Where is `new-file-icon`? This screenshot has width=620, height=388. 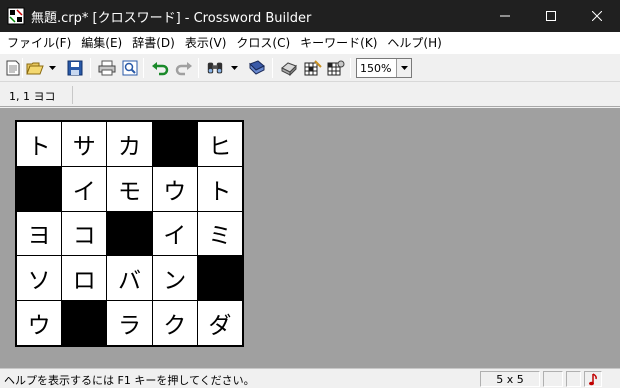
new-file-icon is located at coordinates (13, 68).